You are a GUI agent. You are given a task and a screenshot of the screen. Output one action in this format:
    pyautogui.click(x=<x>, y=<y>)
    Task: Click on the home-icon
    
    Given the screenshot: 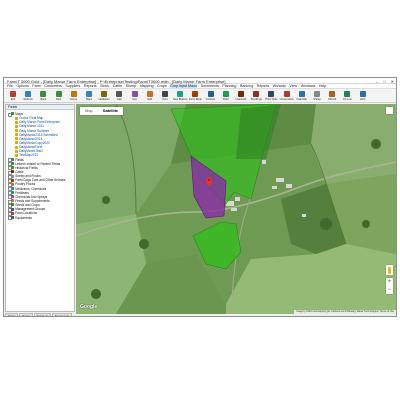 What is the action you would take?
    pyautogui.click(x=73, y=93)
    